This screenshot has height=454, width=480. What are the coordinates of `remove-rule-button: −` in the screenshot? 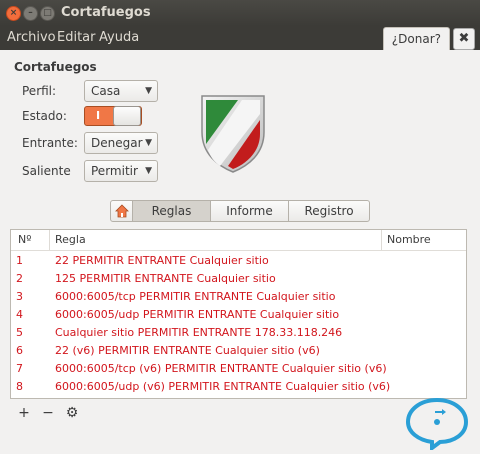 It's located at (48, 413).